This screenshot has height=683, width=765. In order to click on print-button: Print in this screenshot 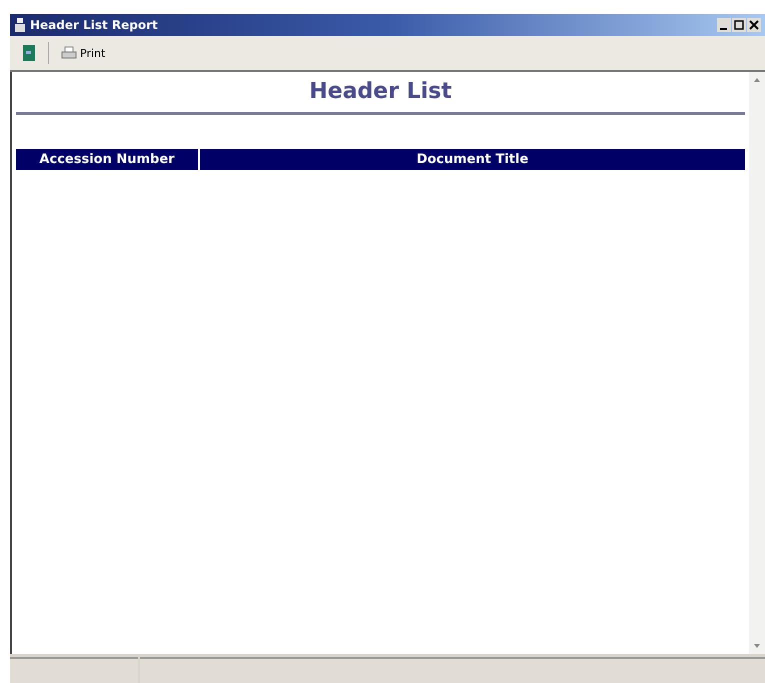, I will do `click(83, 53)`.